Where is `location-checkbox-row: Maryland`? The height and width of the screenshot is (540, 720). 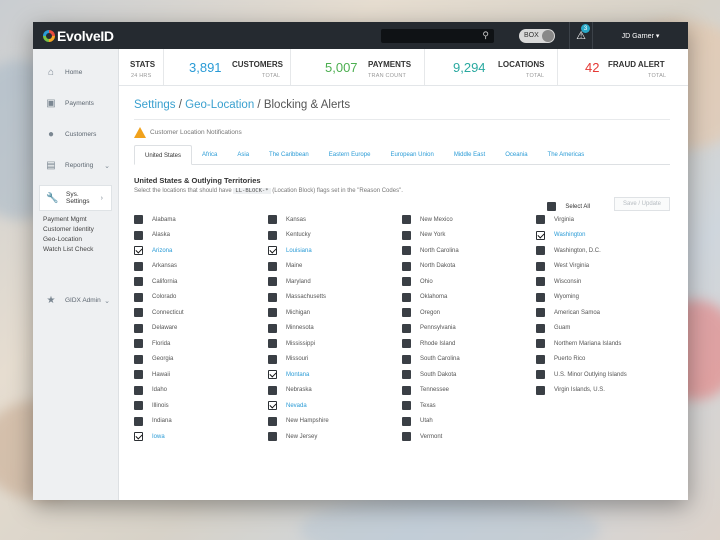 location-checkbox-row: Maryland is located at coordinates (335, 282).